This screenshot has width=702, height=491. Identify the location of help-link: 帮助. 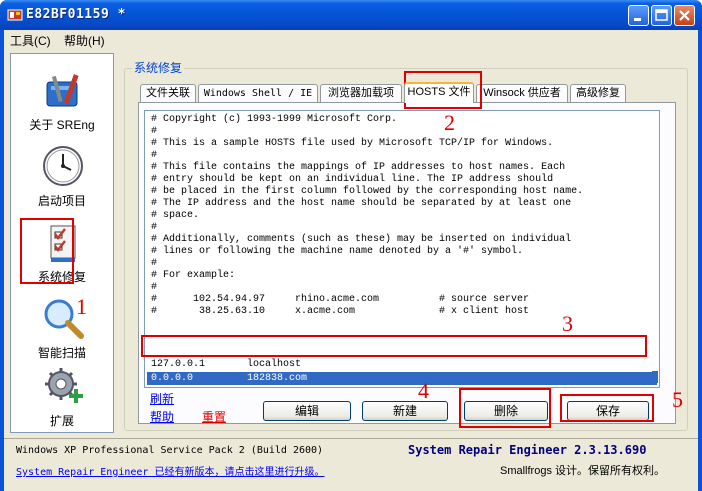
(162, 416).